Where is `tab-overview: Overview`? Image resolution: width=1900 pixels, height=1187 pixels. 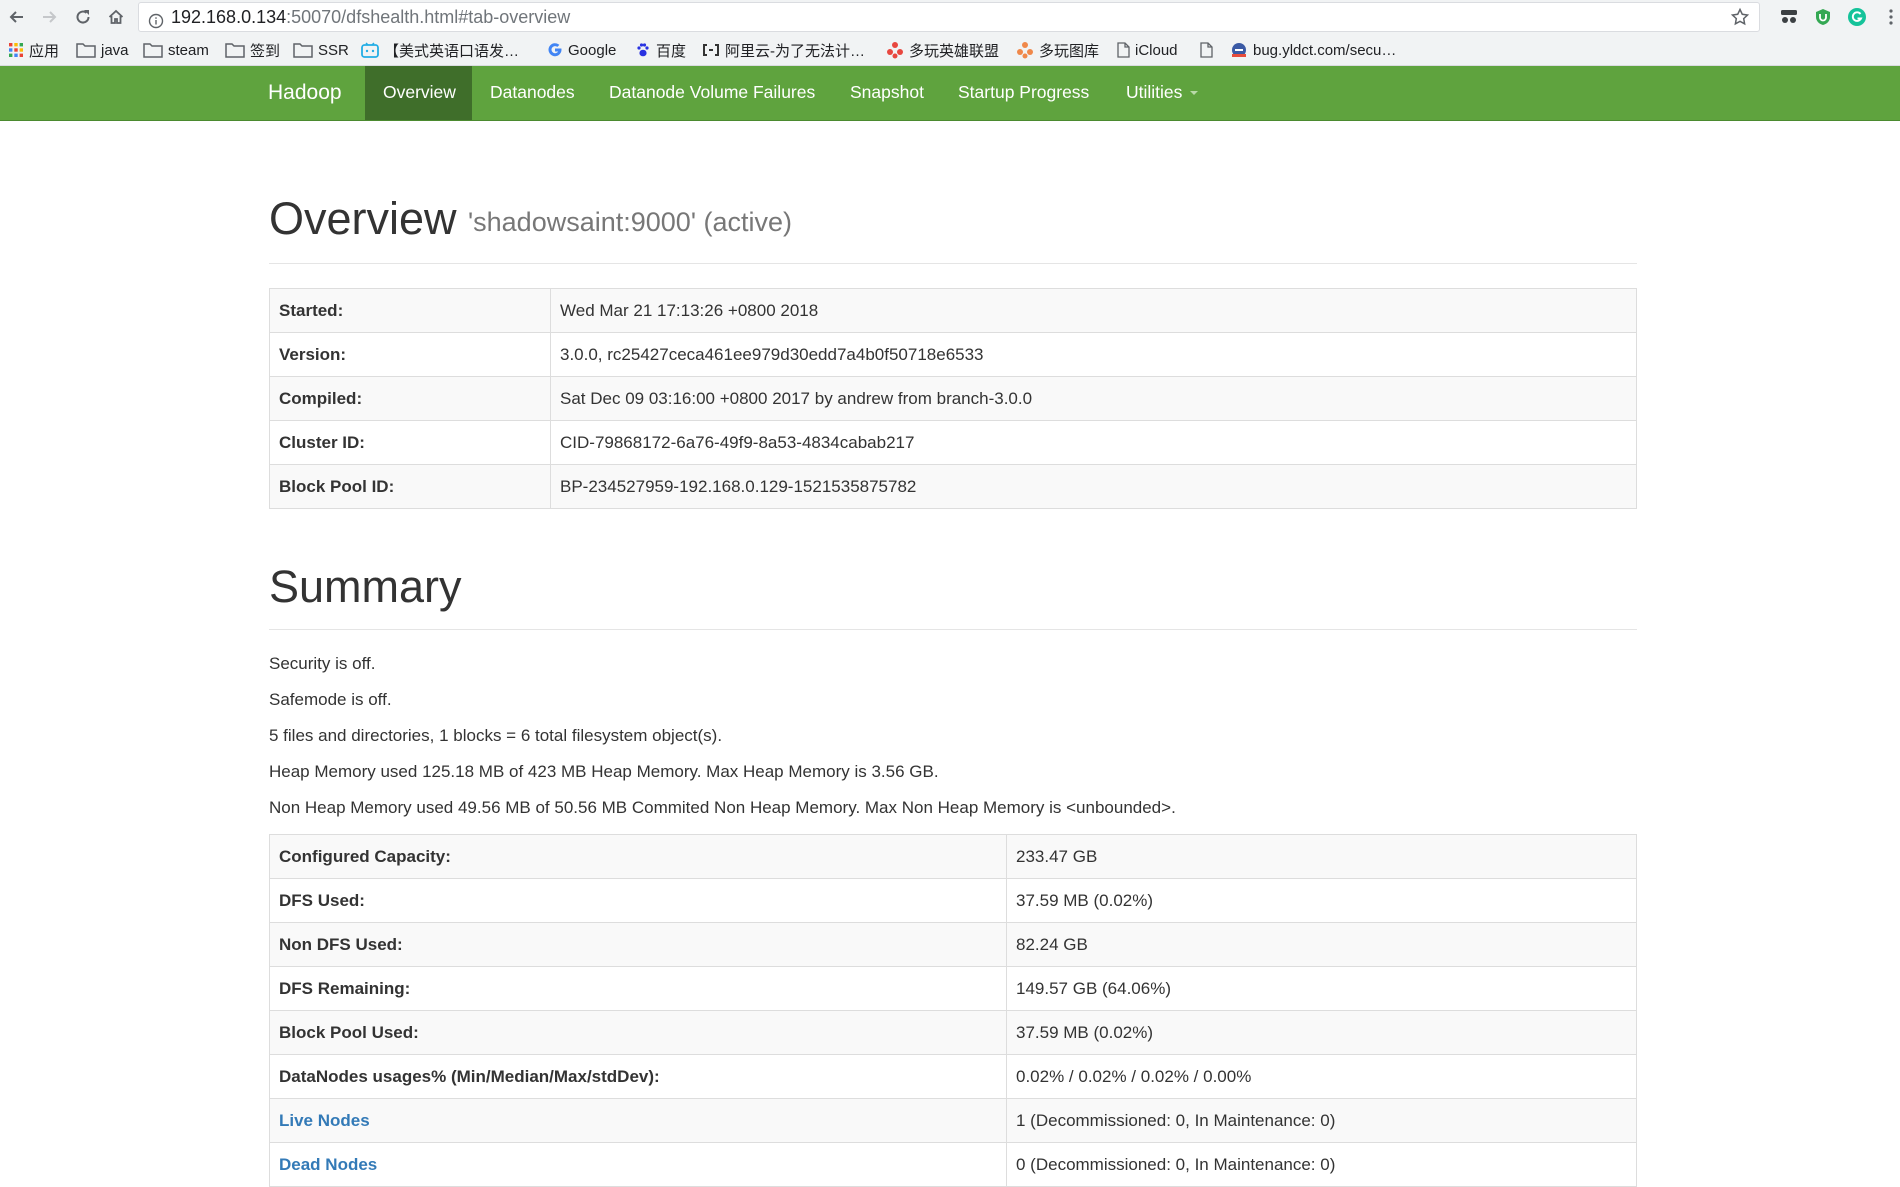 tab-overview: Overview is located at coordinates (418, 93).